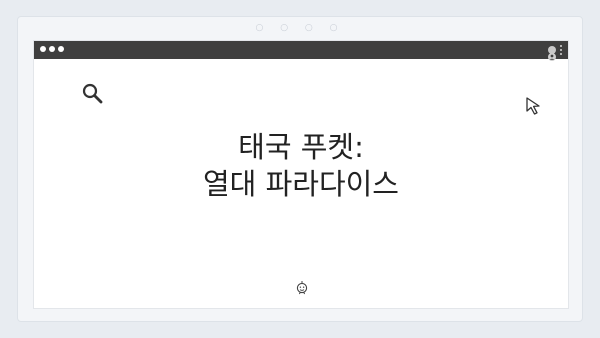  I want to click on kebab-menu-icon, so click(560, 50).